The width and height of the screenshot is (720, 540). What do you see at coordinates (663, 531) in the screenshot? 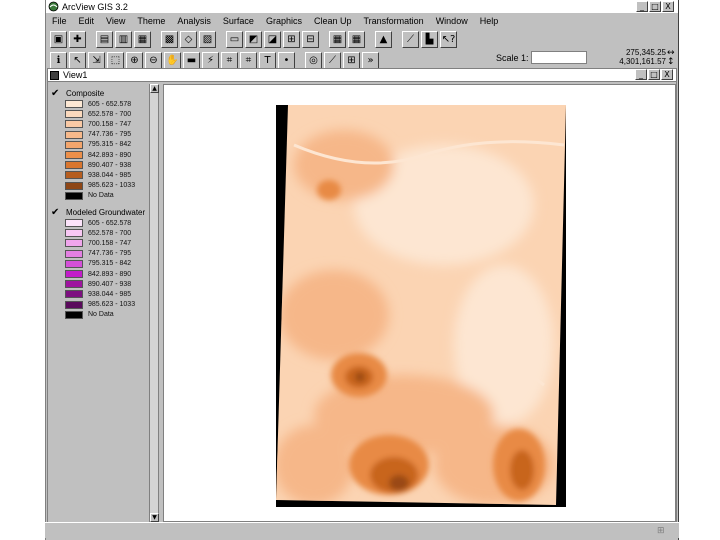
I see `resize-grip-icon: ⊞` at bounding box center [663, 531].